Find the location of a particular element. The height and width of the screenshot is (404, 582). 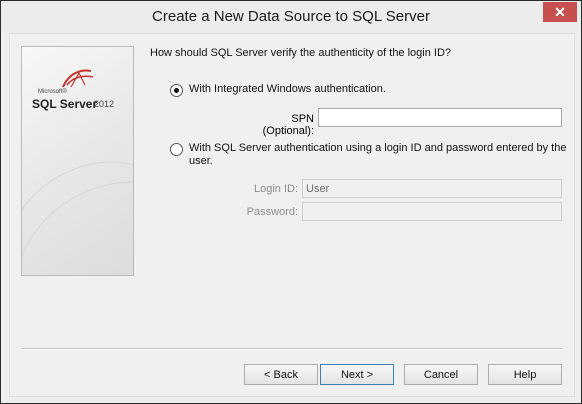

close-button: ✕ is located at coordinates (560, 12).